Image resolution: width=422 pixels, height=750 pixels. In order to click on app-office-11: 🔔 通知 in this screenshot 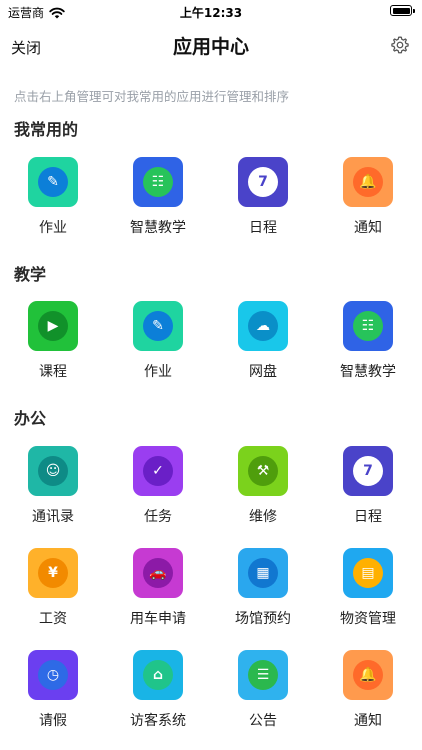, I will do `click(368, 690)`.